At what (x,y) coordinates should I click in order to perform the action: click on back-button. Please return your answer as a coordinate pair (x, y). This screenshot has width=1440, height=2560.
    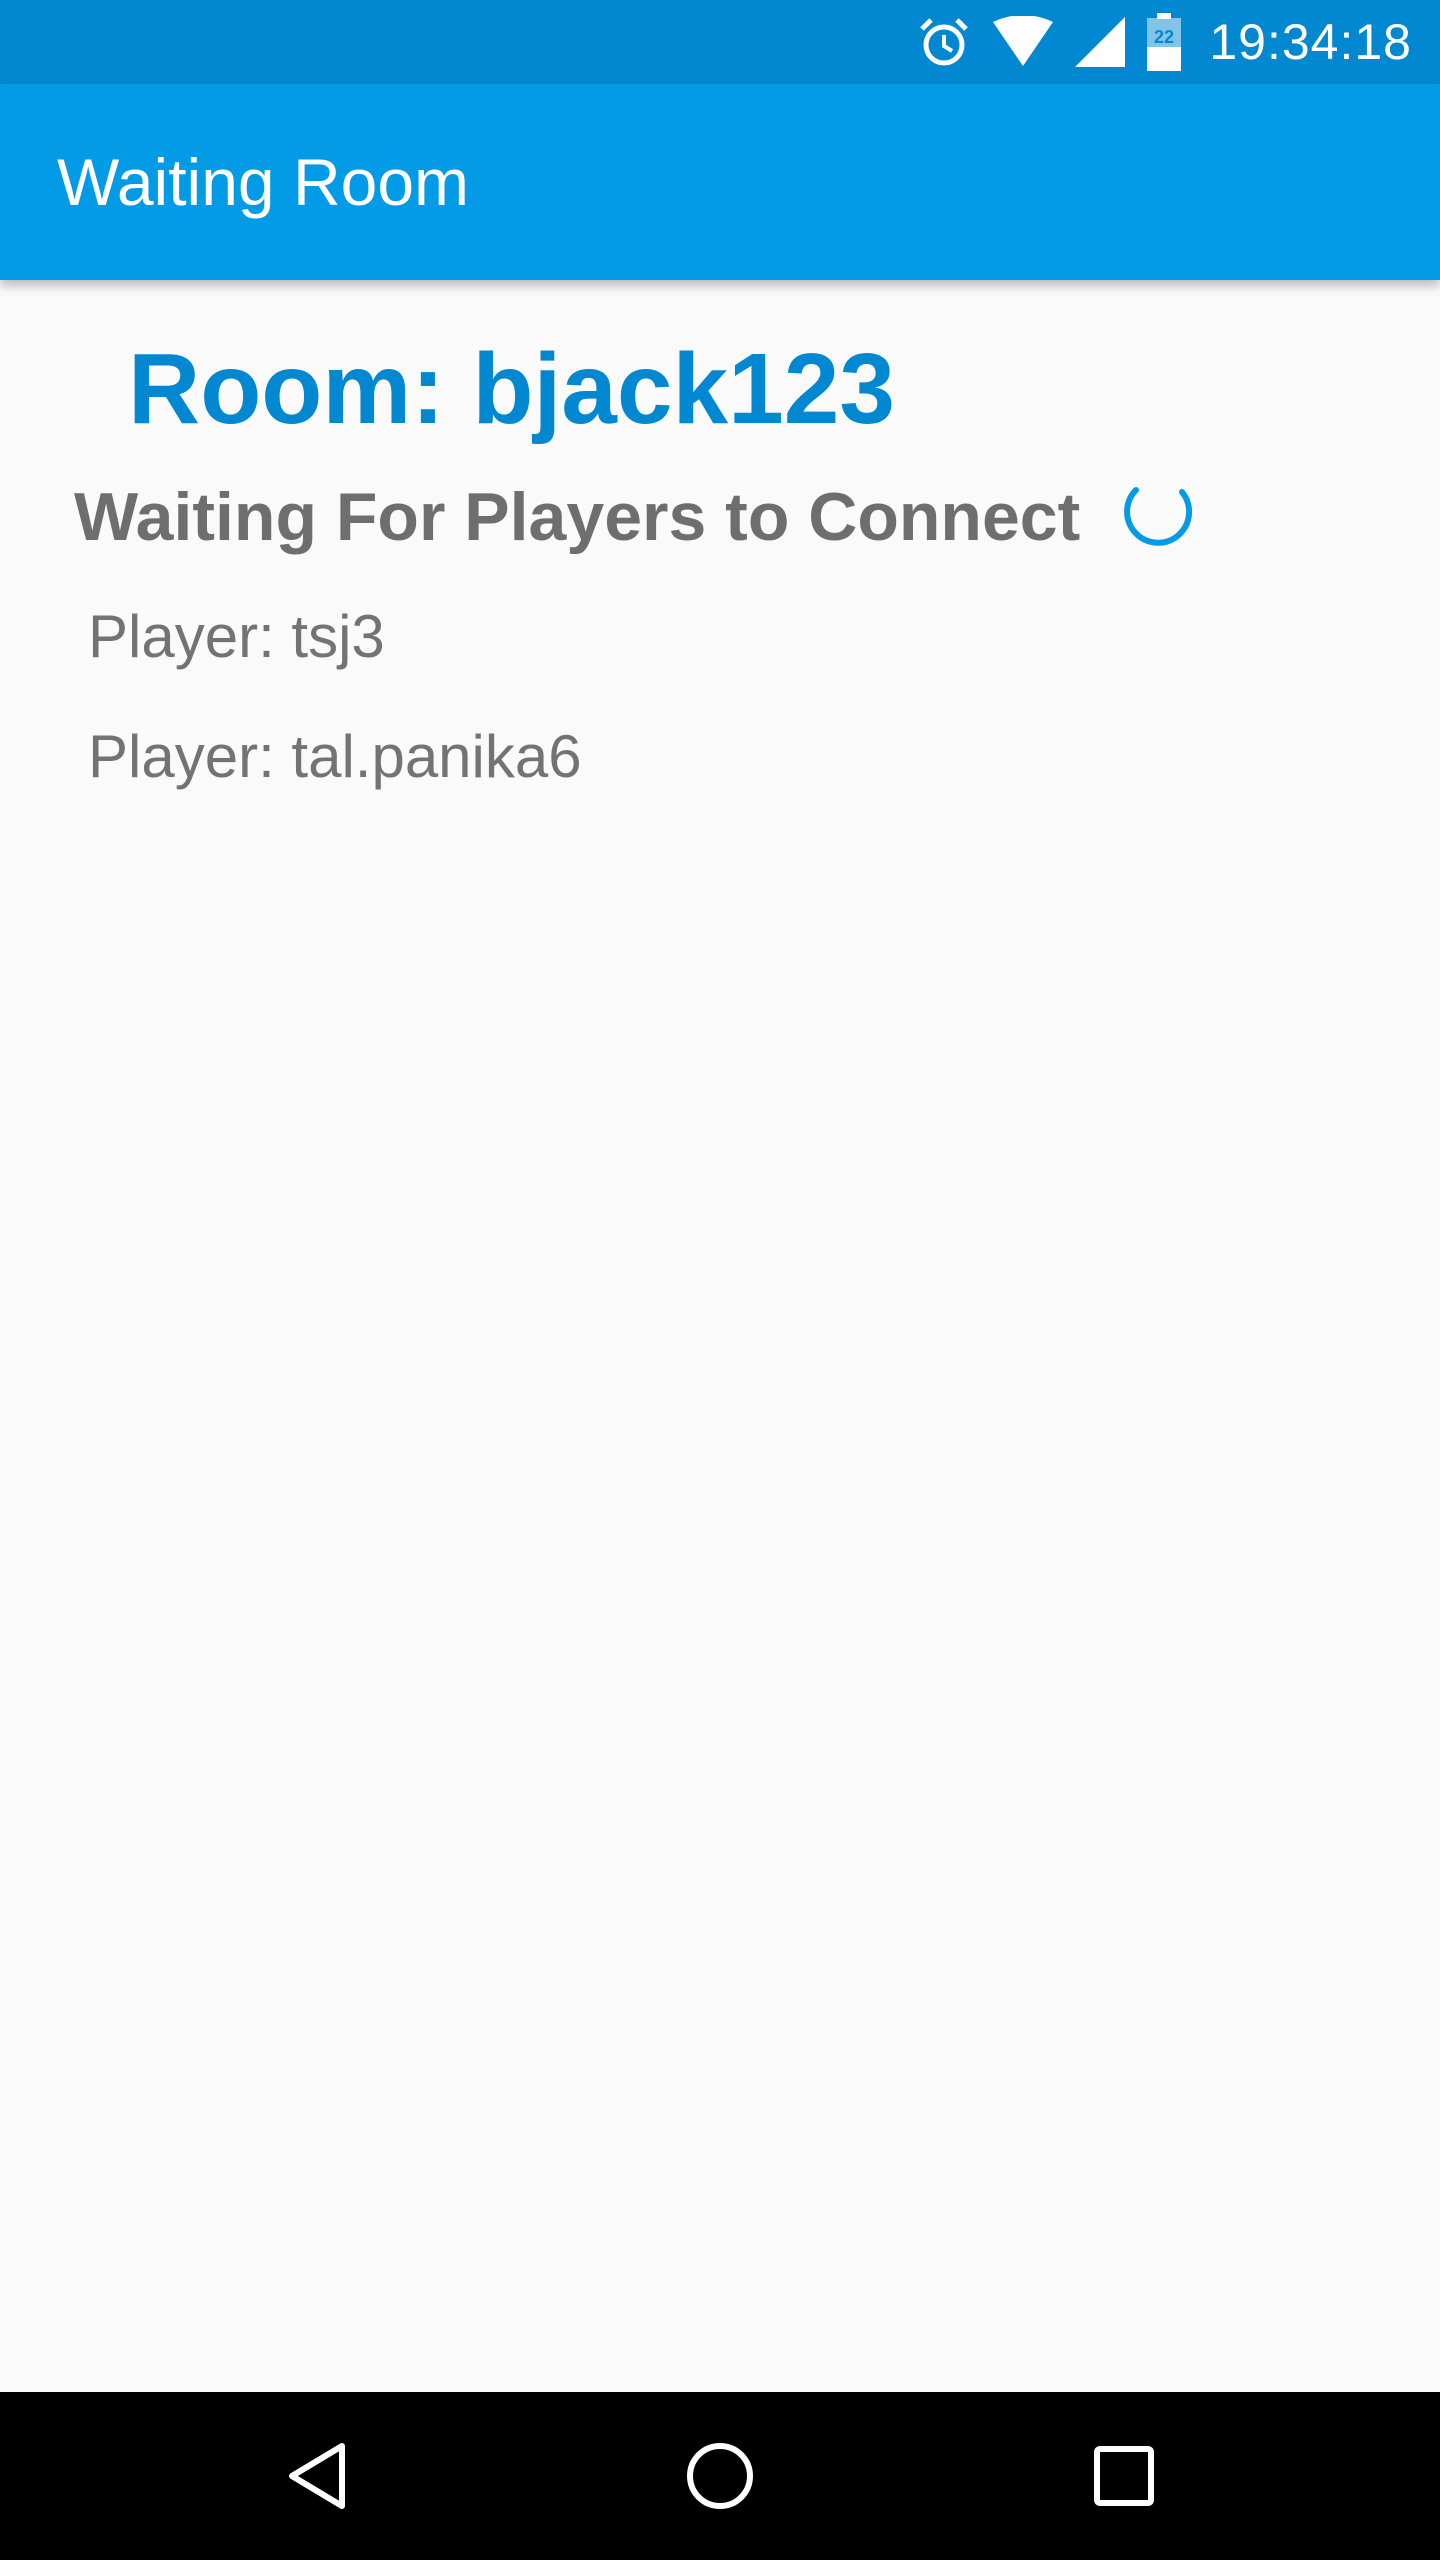
    Looking at the image, I should click on (316, 2476).